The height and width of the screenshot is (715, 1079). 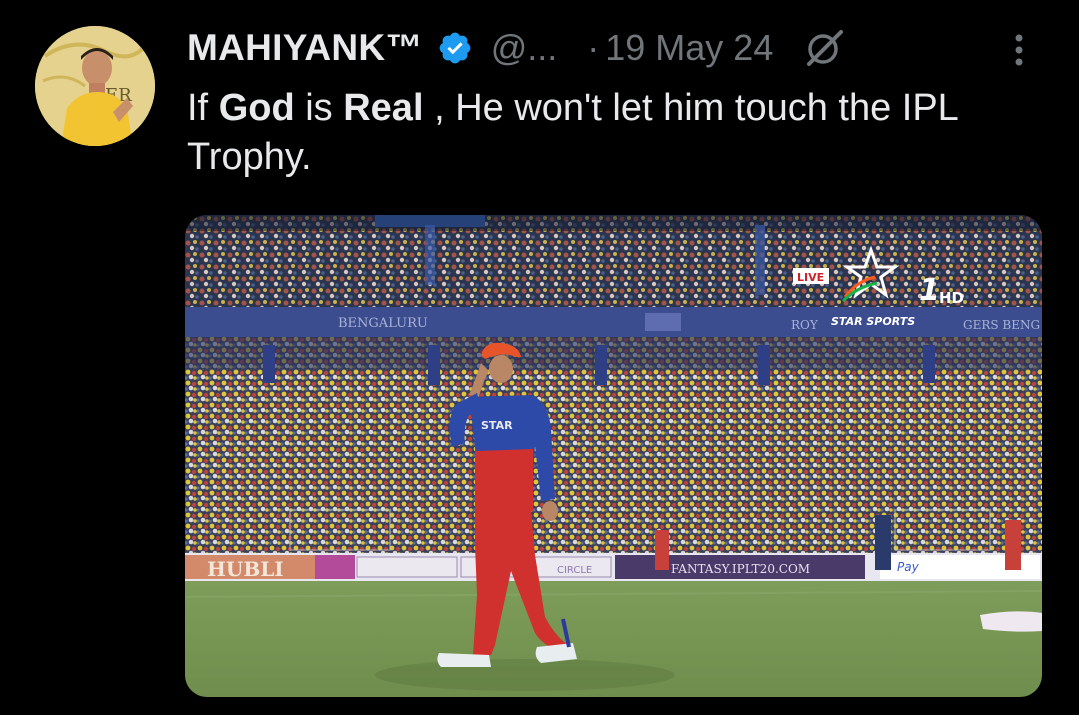 What do you see at coordinates (319, 108) in the screenshot?
I see `tweet-text-part: is` at bounding box center [319, 108].